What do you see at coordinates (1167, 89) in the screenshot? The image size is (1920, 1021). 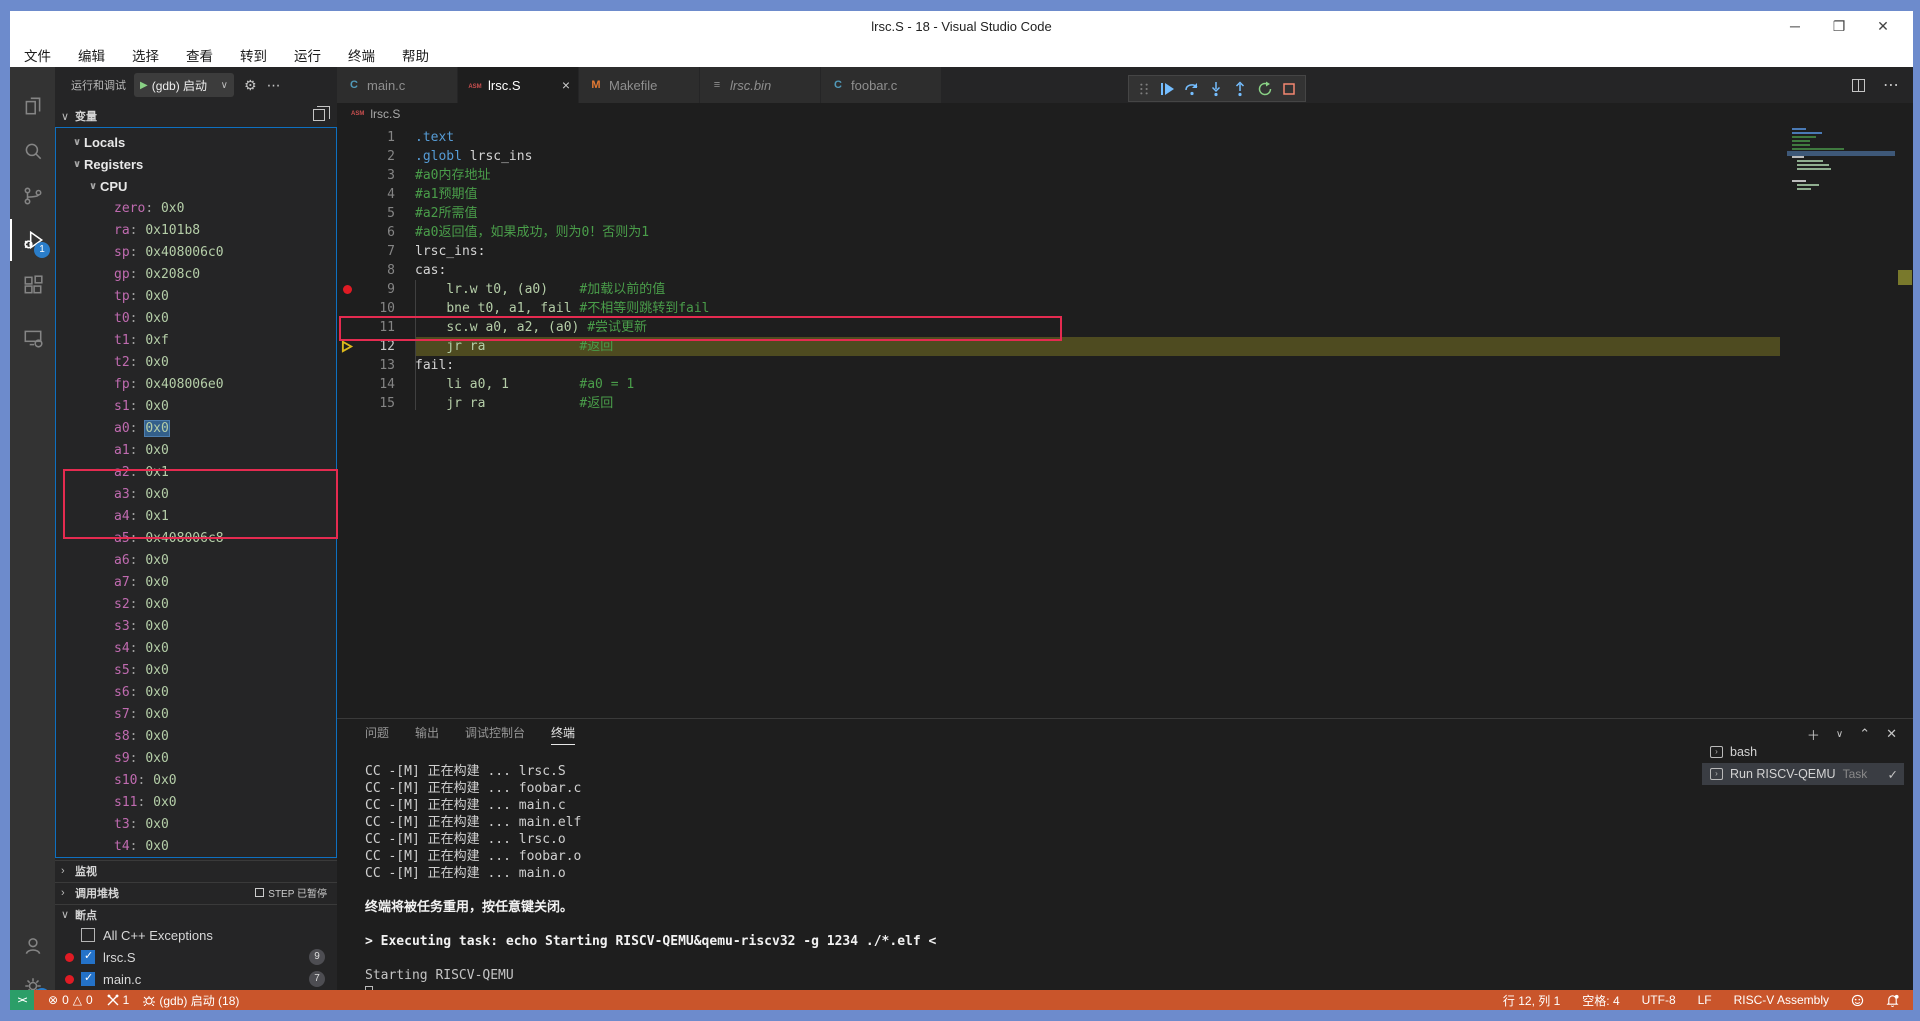 I see `continue-icon` at bounding box center [1167, 89].